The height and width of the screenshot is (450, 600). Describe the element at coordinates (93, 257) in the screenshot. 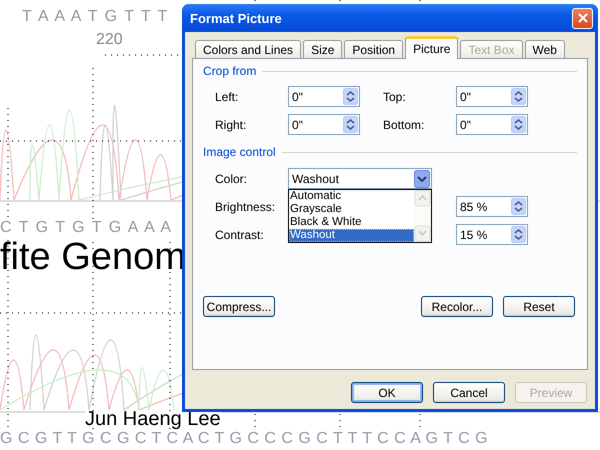

I see `slide-title: fite Genom` at that location.